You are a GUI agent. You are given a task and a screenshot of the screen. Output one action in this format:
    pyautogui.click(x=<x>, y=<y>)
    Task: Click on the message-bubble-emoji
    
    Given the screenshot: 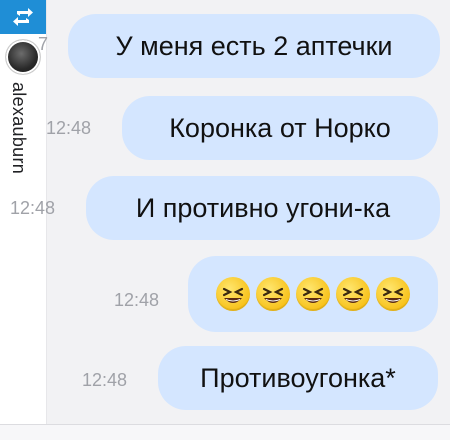 What is the action you would take?
    pyautogui.click(x=313, y=294)
    